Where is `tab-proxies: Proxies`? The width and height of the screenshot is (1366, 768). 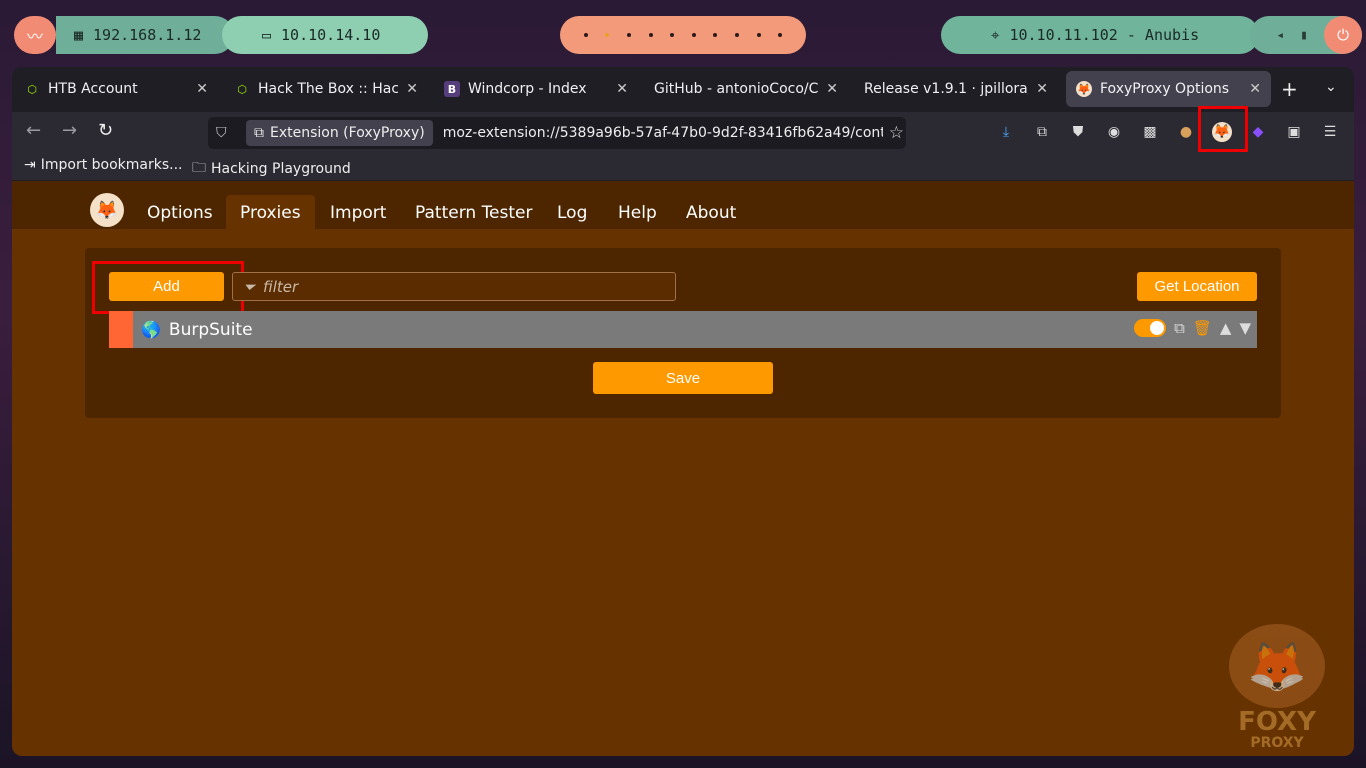 tab-proxies: Proxies is located at coordinates (270, 212).